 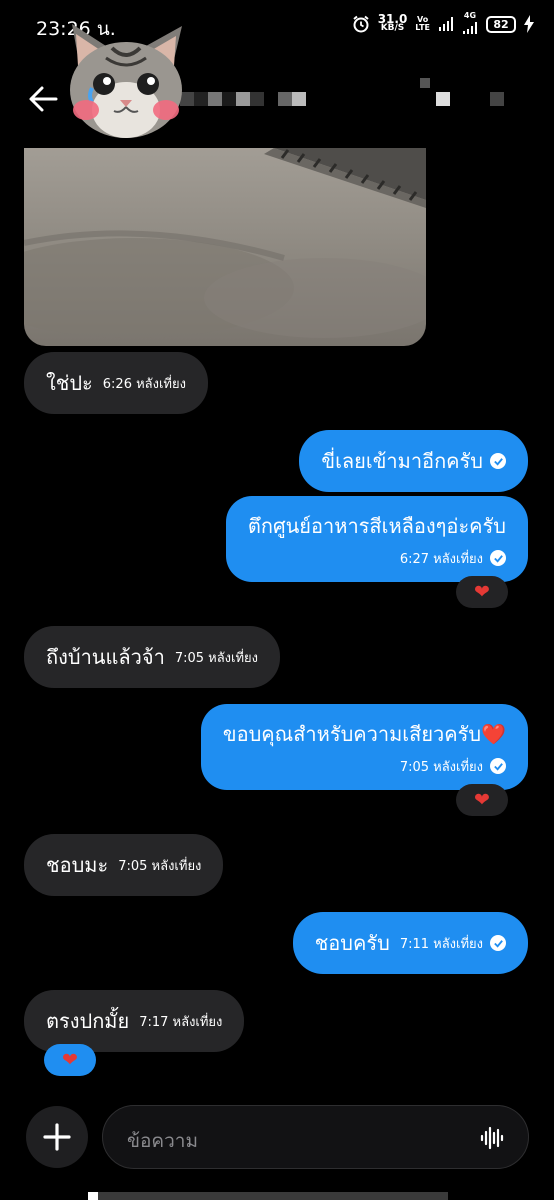 I want to click on message-outgoing: ขี่เลยเข้ามาอีกครับ, so click(x=413, y=461).